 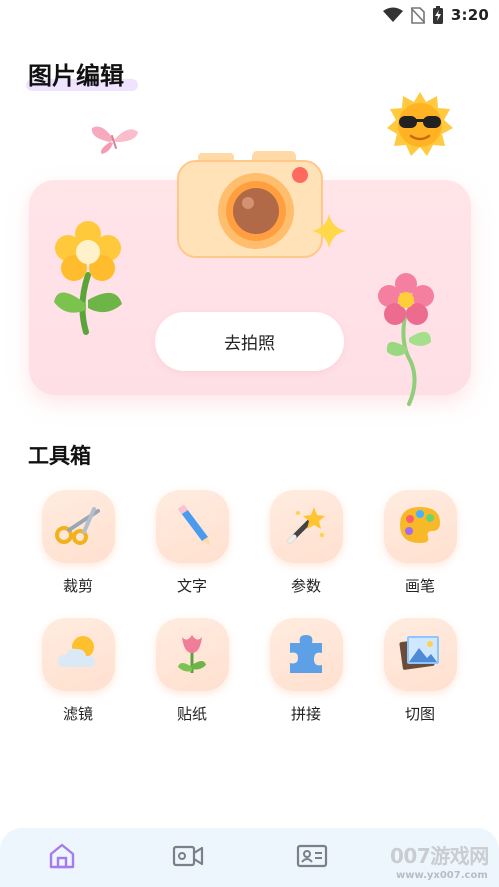 I want to click on picture-icon, so click(x=420, y=655).